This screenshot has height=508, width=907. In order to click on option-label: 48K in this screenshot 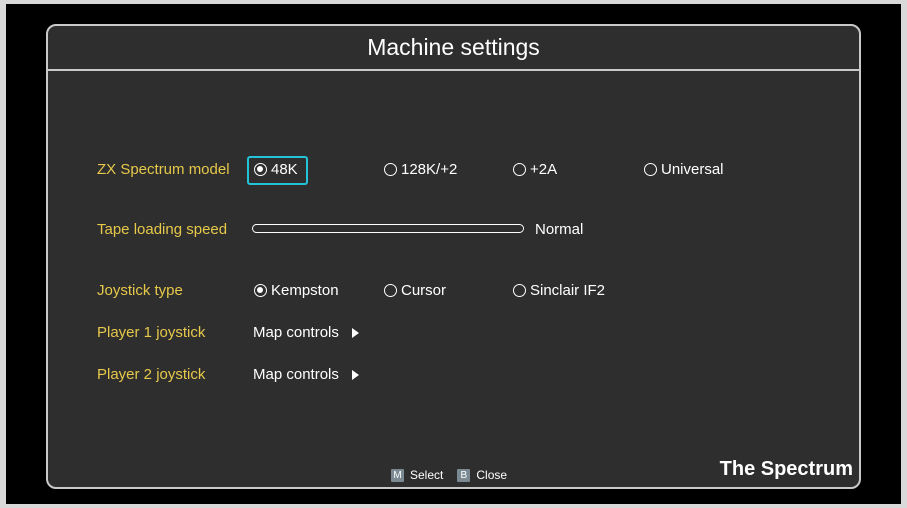, I will do `click(284, 169)`.